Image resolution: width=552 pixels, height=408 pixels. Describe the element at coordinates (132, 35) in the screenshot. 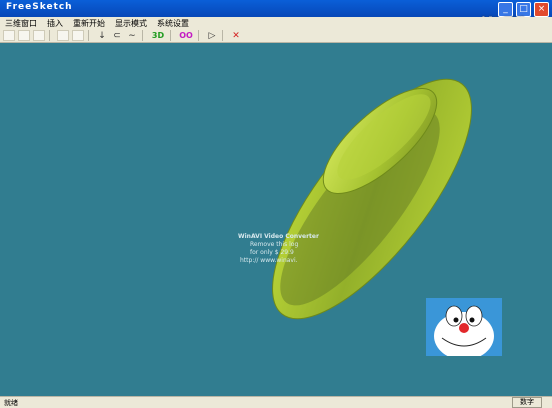

I see `wave-icon: ∼` at that location.